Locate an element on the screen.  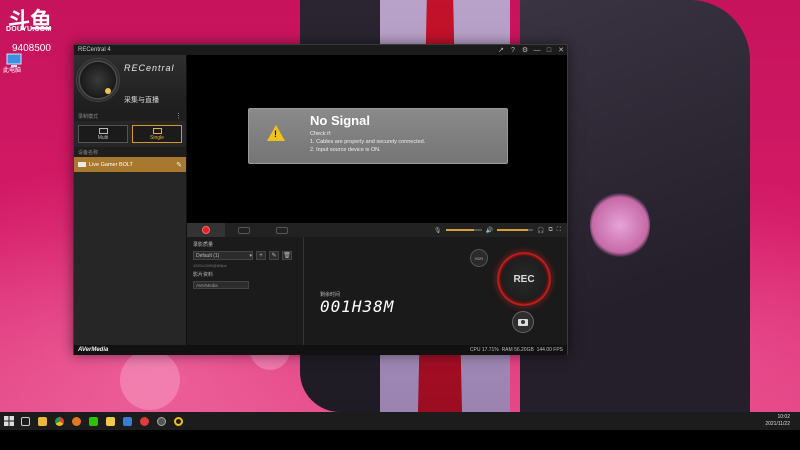
folder-field: AVerMedia is located at coordinates (221, 285).